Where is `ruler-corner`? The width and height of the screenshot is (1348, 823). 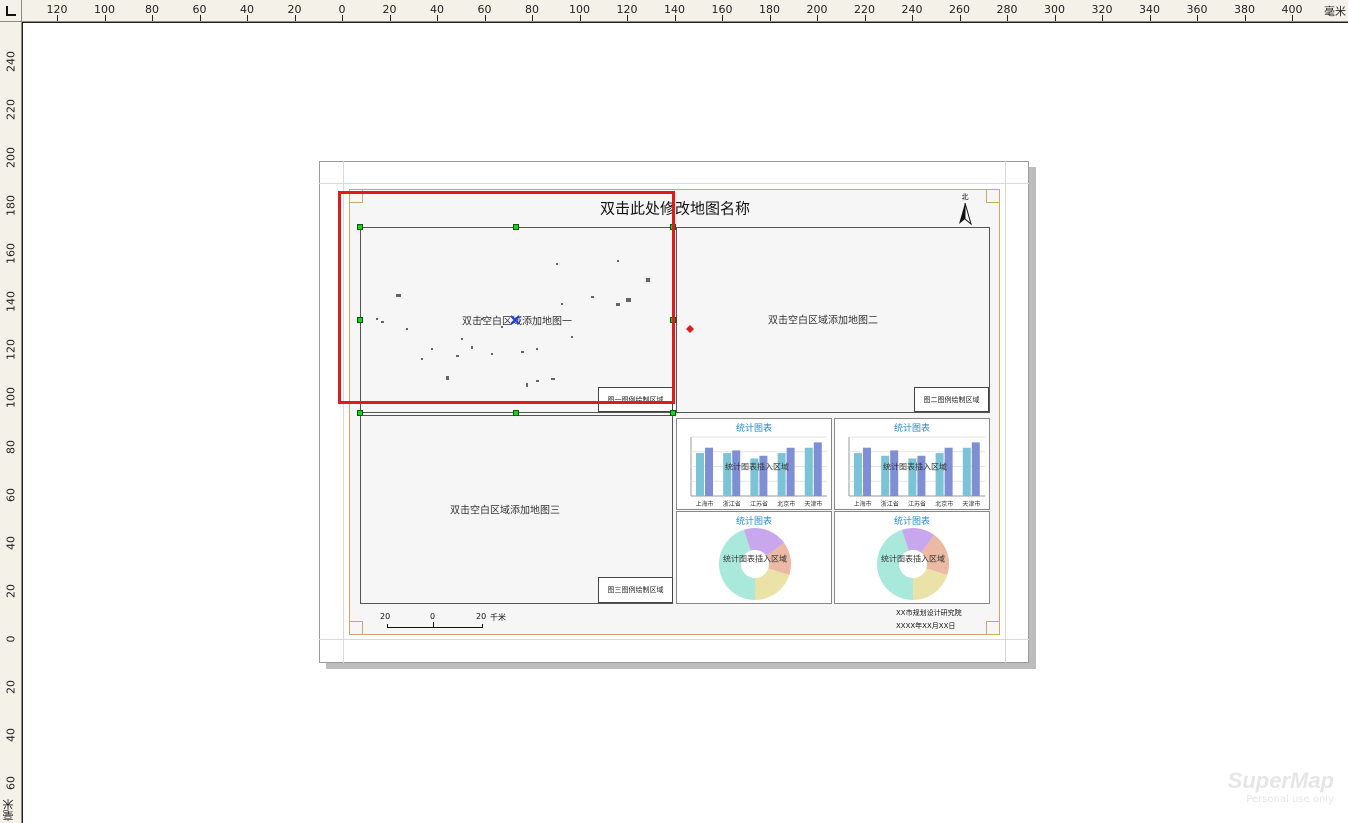 ruler-corner is located at coordinates (11, 11).